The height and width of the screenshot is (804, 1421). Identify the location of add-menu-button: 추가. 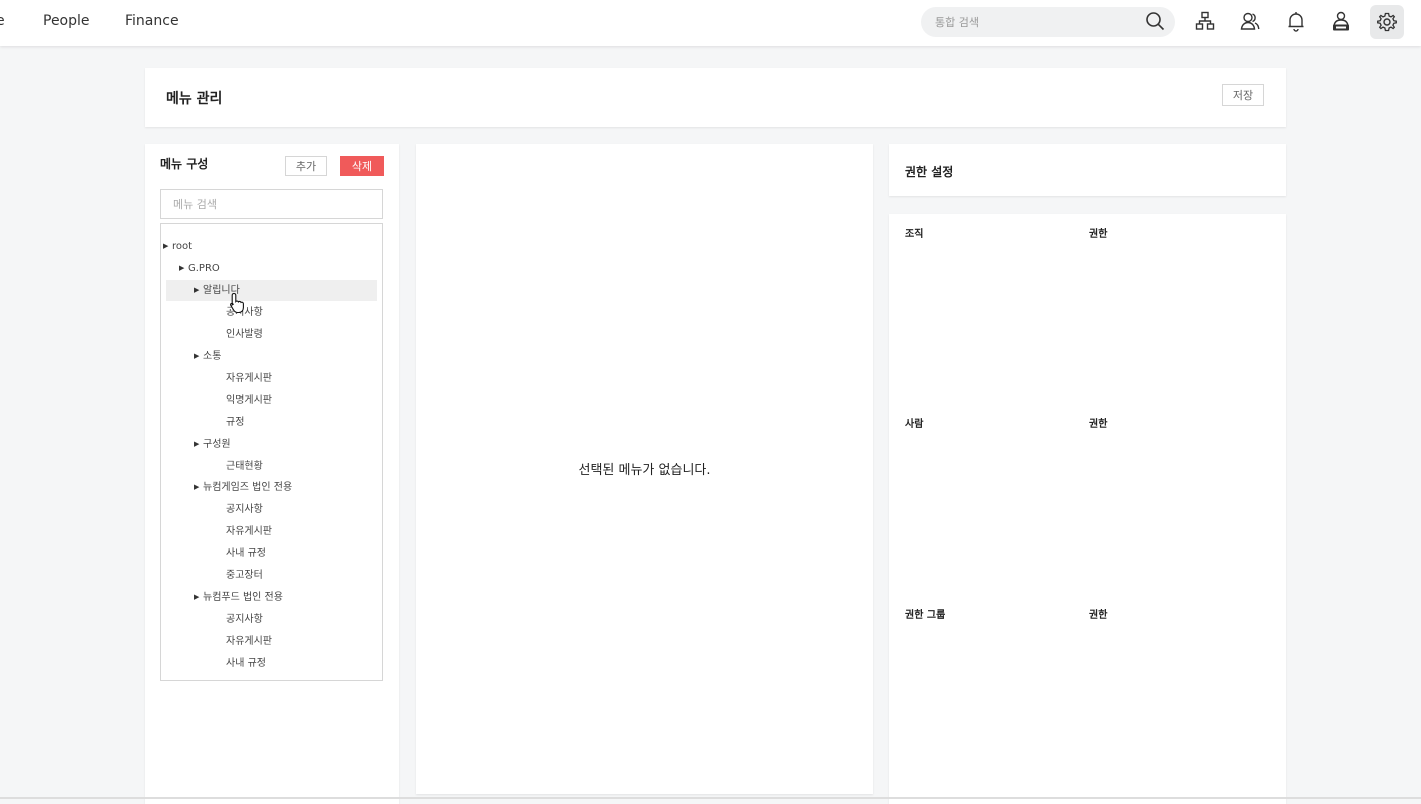
(306, 166).